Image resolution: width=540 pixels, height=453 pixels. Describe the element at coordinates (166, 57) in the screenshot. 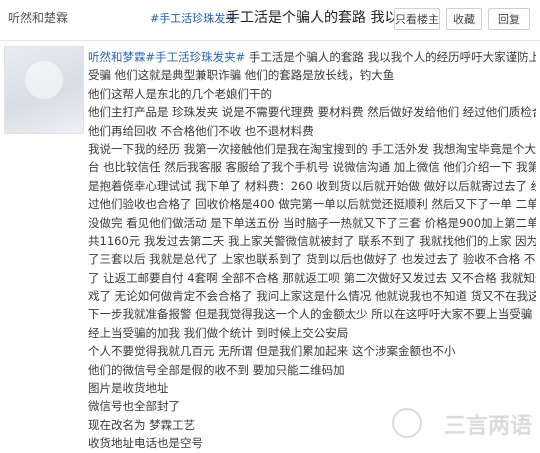

I see `post-hashtag: 听然和梦霖#手工活珍珠发夹#` at that location.